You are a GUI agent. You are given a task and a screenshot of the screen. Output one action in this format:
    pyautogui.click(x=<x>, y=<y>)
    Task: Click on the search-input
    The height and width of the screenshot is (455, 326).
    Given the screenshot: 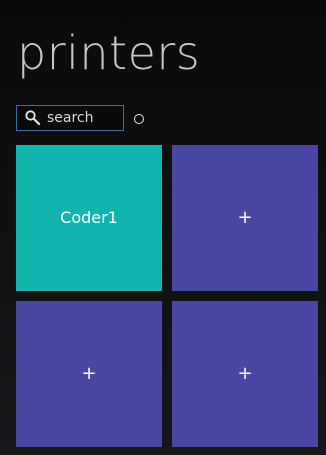 What is the action you would take?
    pyautogui.click(x=83, y=118)
    